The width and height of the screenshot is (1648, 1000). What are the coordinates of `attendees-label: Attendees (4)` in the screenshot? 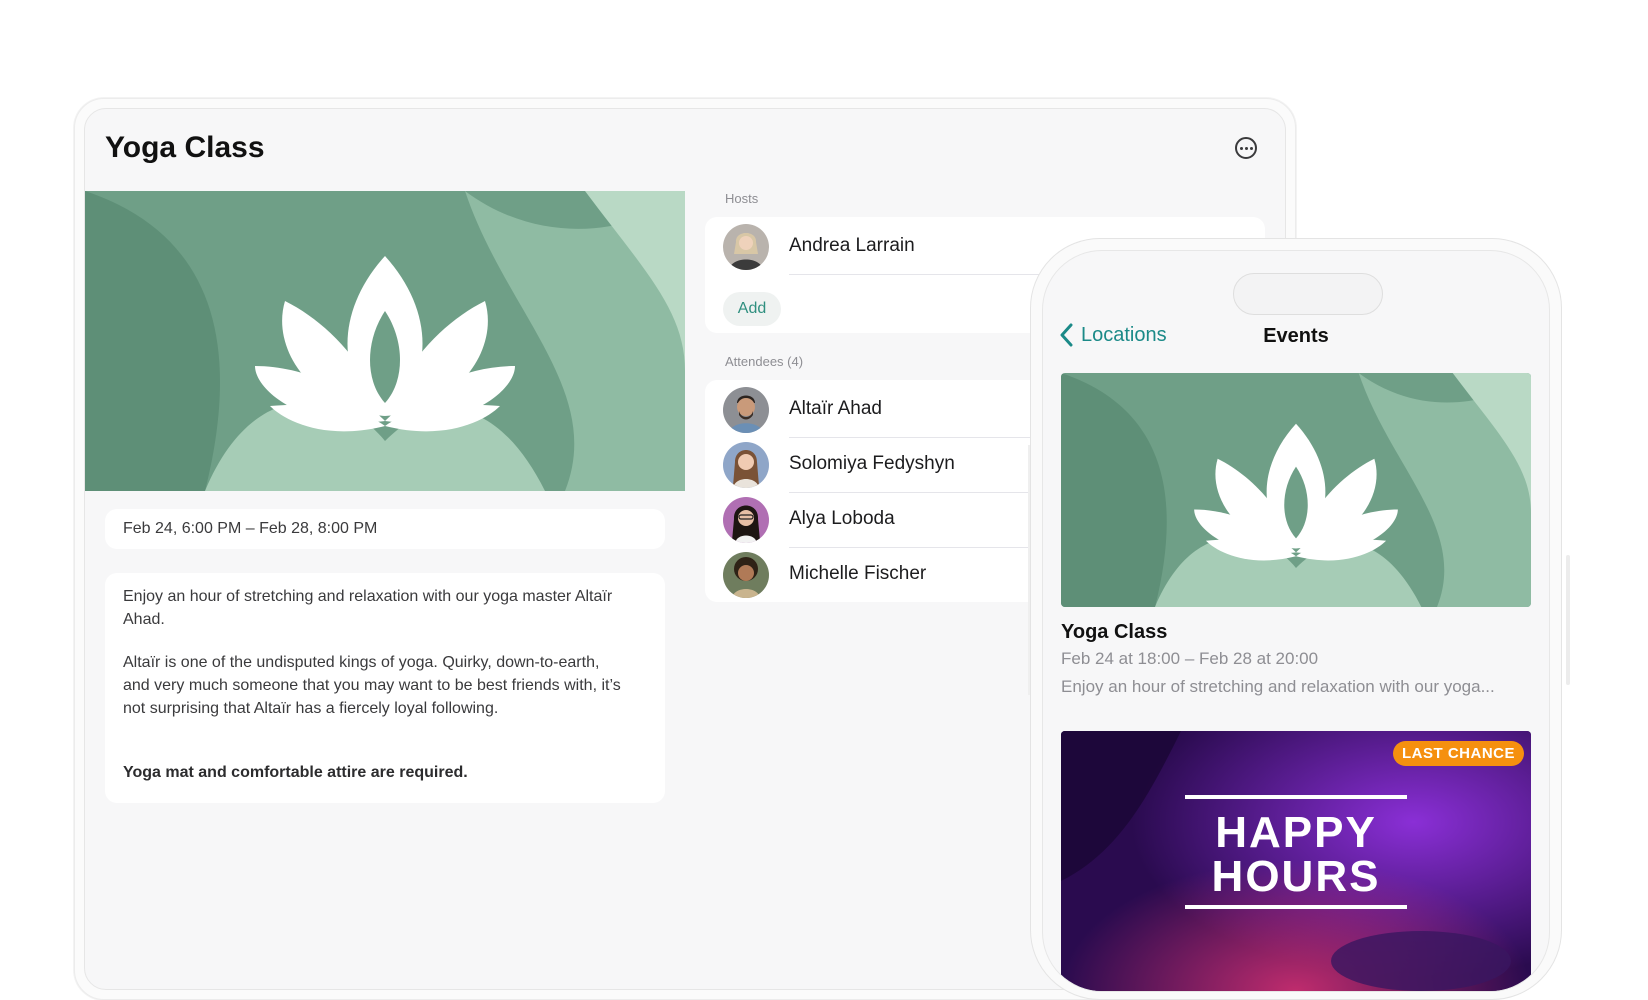 It's located at (764, 361).